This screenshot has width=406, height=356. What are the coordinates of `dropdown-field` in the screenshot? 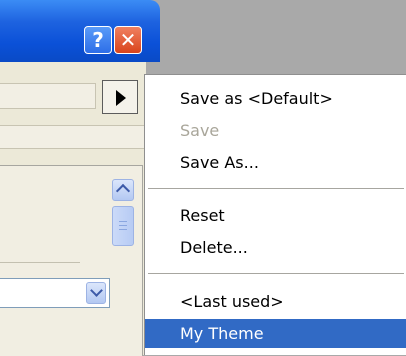 It's located at (55, 293).